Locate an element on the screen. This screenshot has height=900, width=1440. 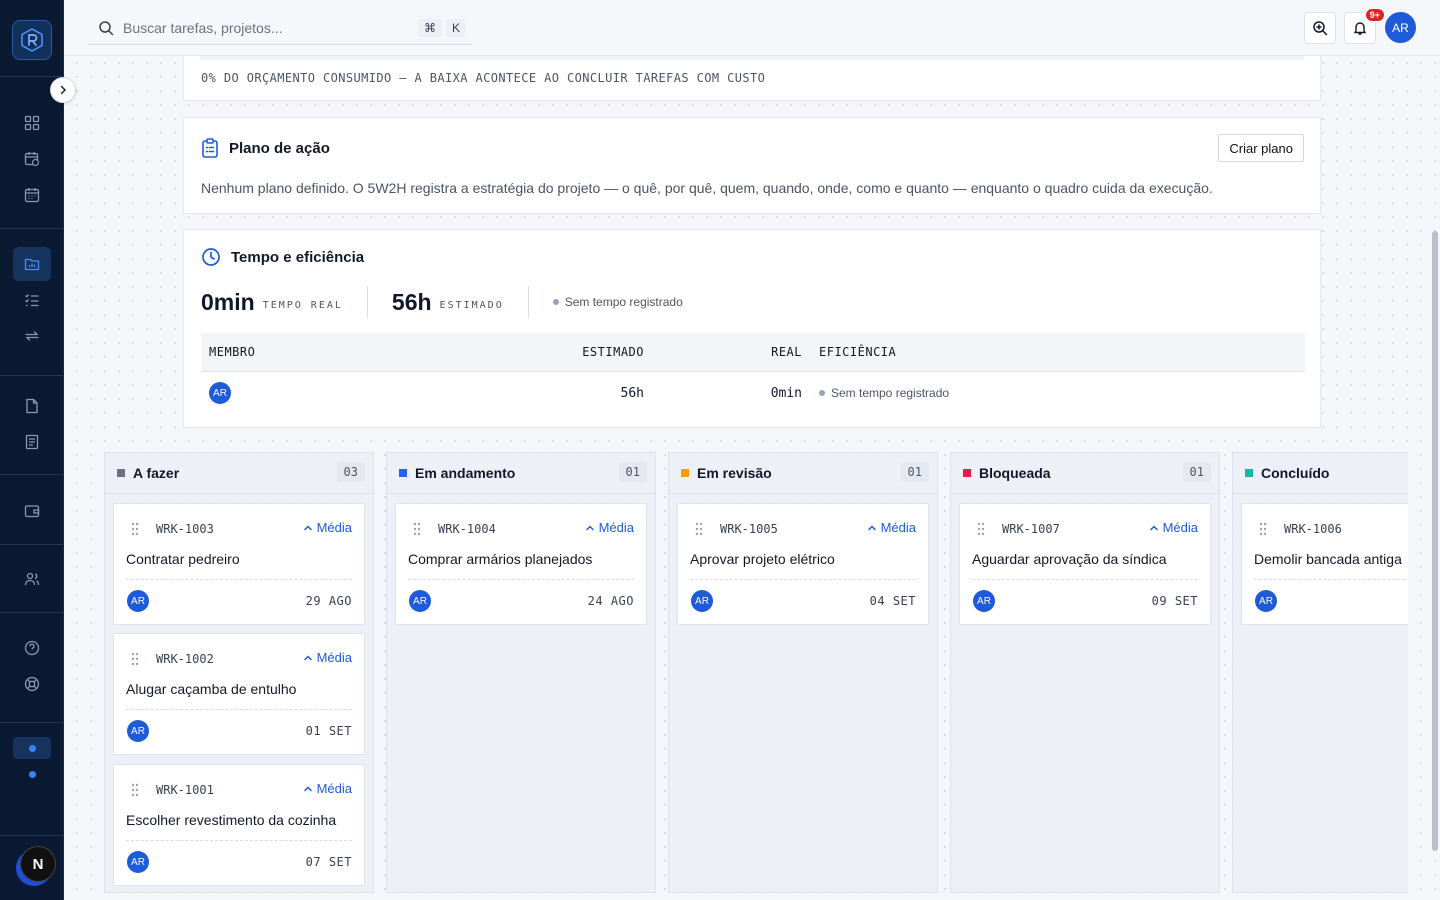
bell-icon is located at coordinates (1360, 28).